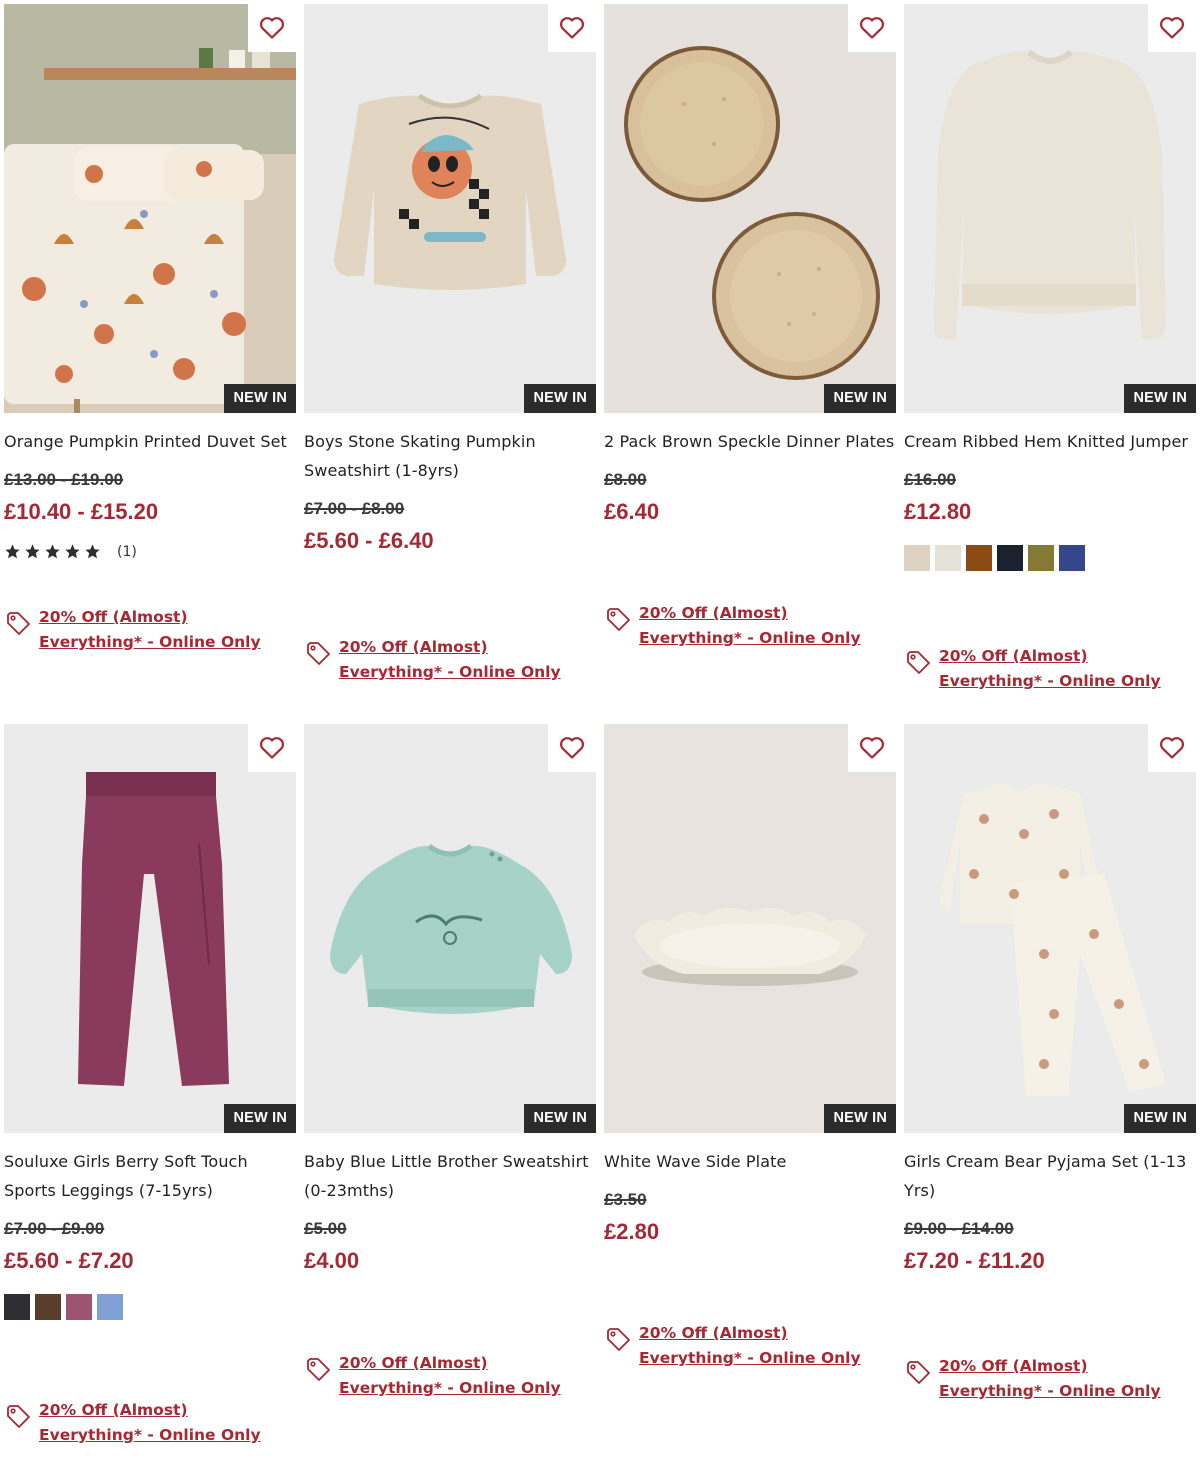  What do you see at coordinates (632, 1231) in the screenshot?
I see `sale-price: £2.80` at bounding box center [632, 1231].